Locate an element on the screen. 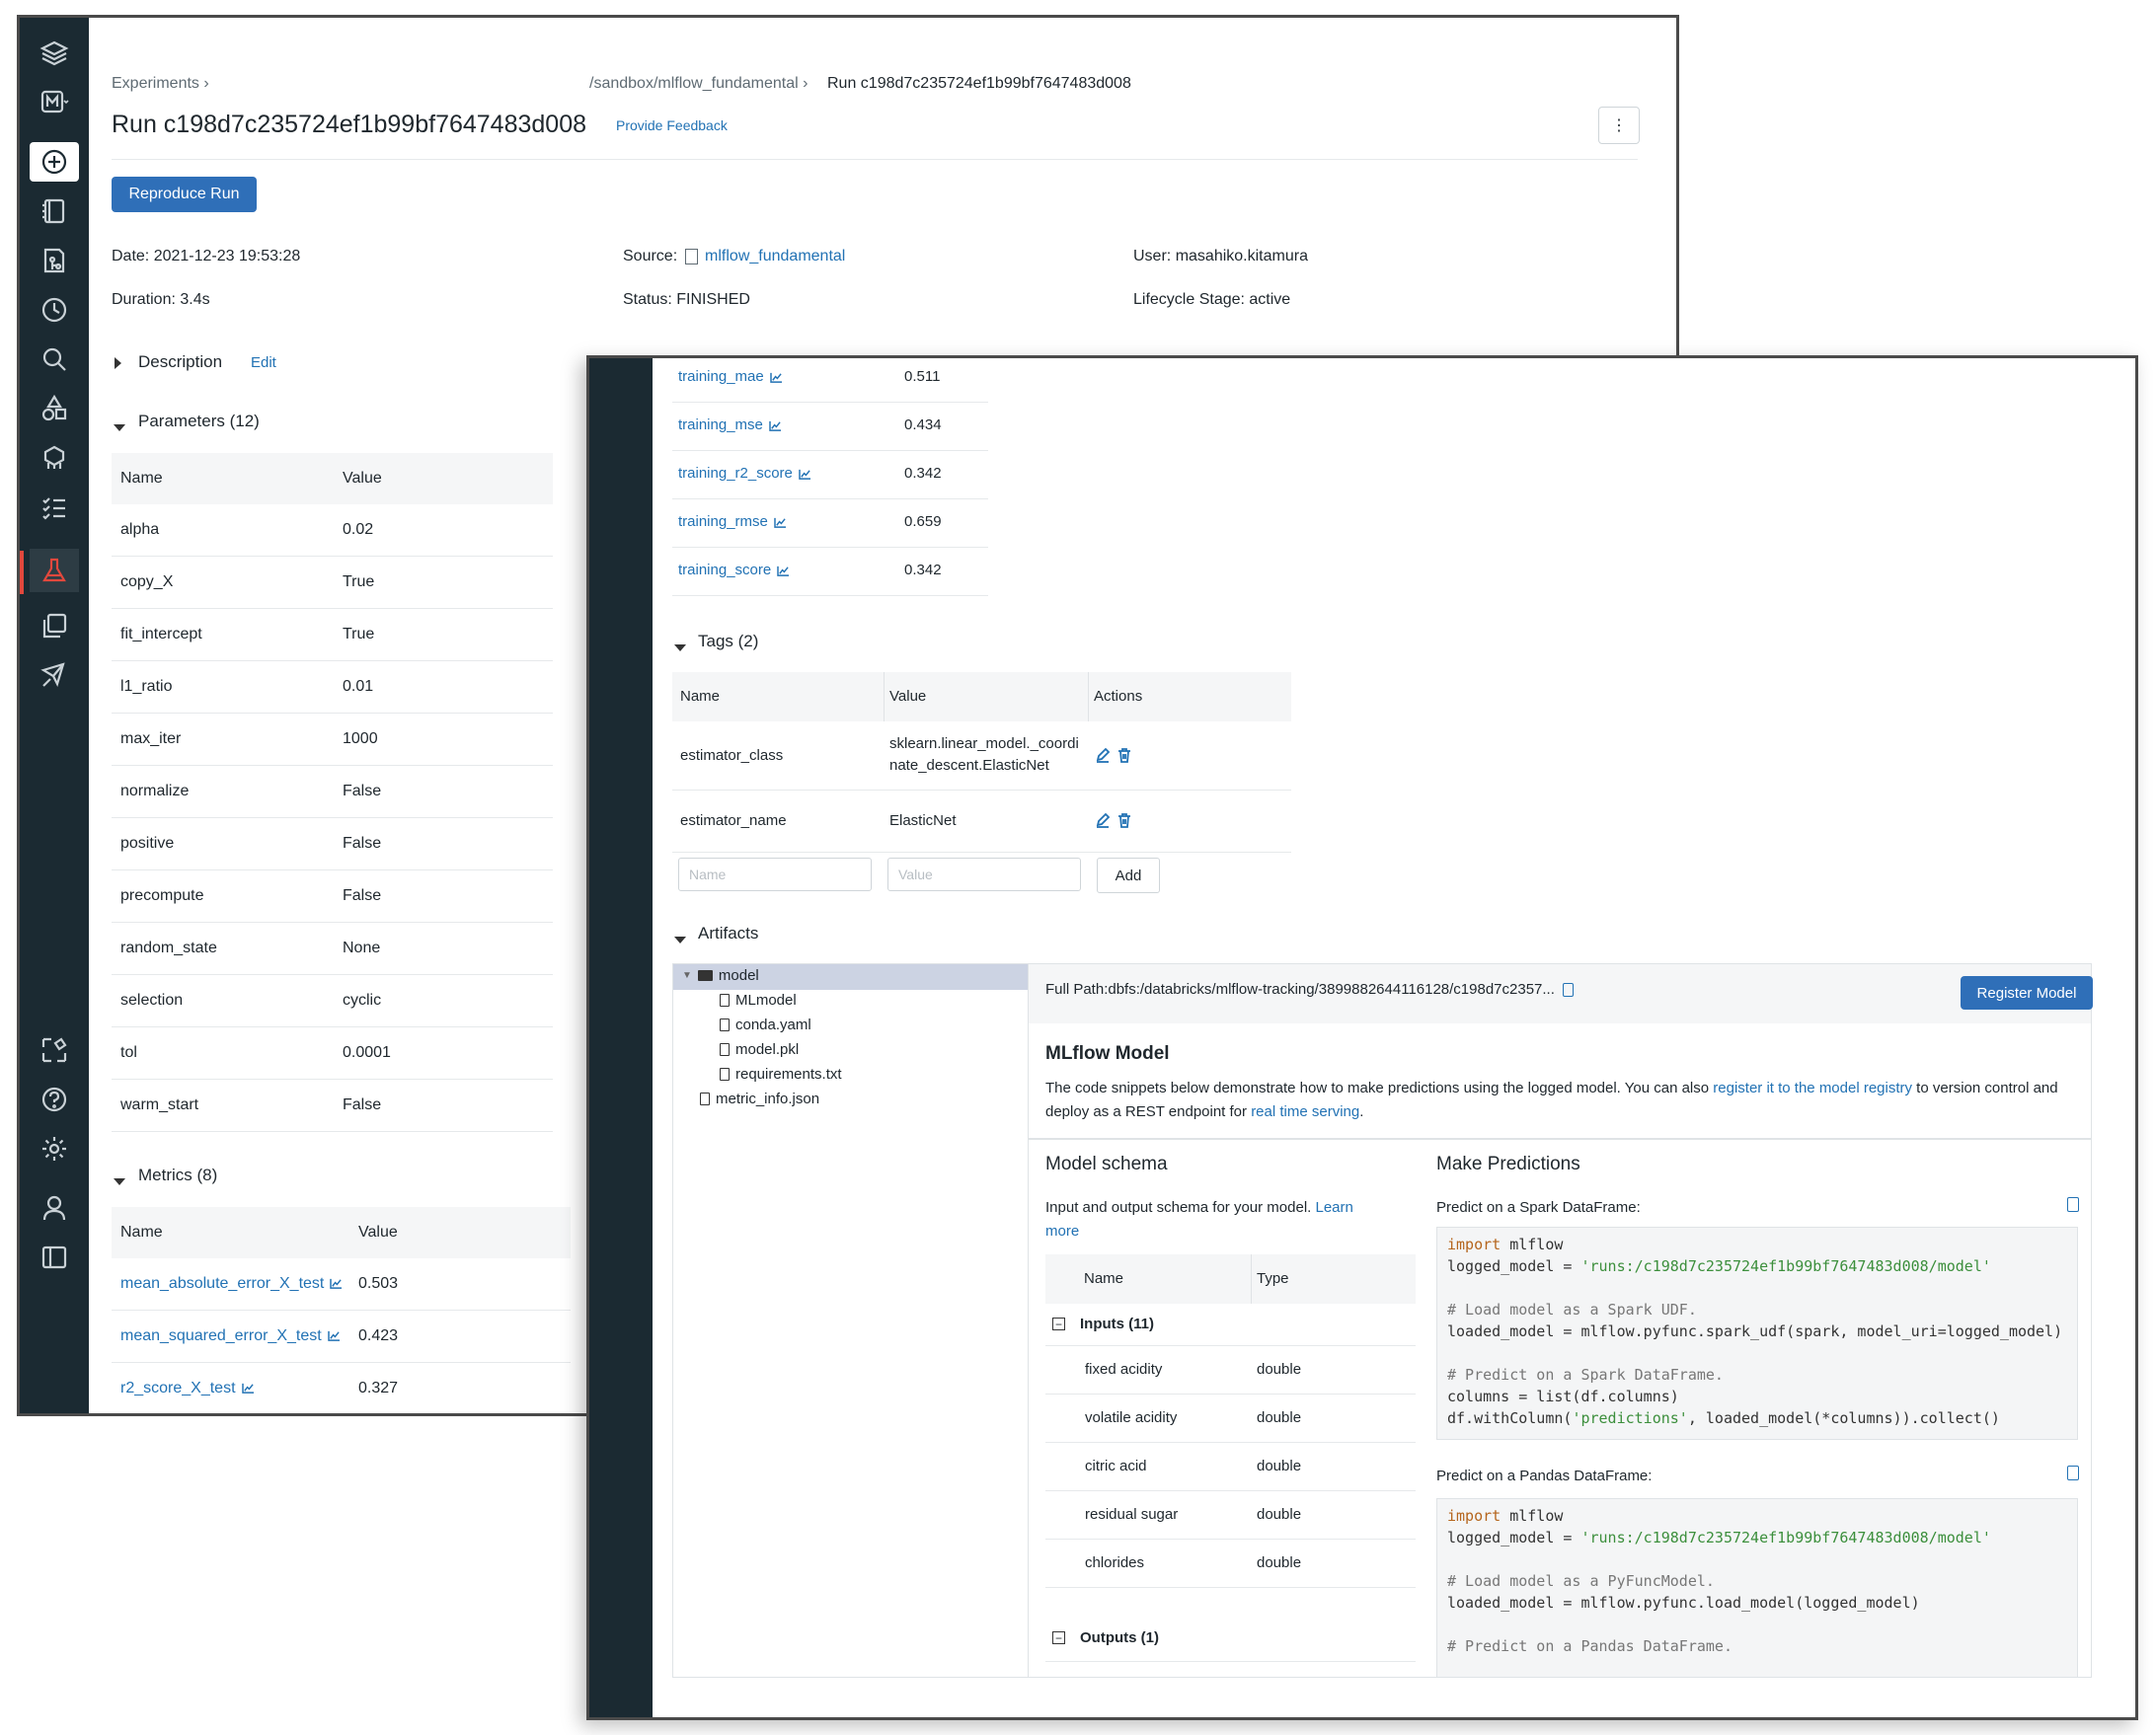  metric-name-link: training_mse is located at coordinates (730, 424).